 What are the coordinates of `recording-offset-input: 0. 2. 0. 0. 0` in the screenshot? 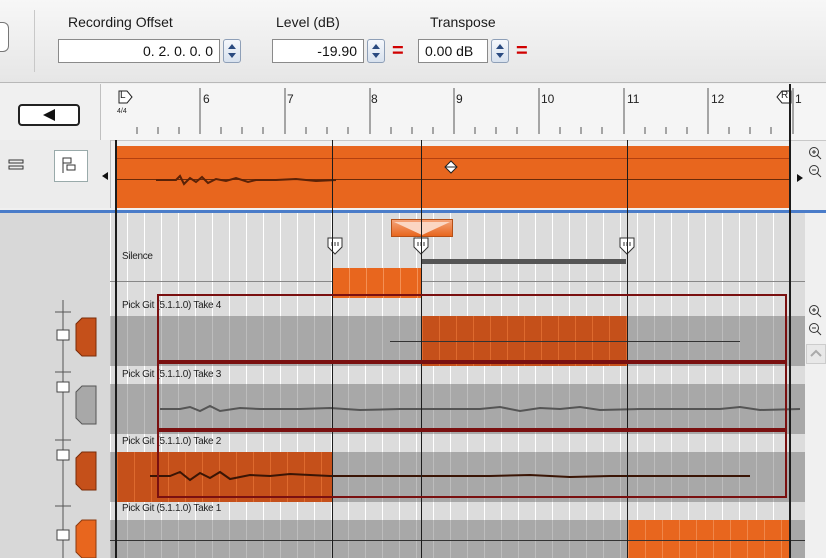 It's located at (139, 51).